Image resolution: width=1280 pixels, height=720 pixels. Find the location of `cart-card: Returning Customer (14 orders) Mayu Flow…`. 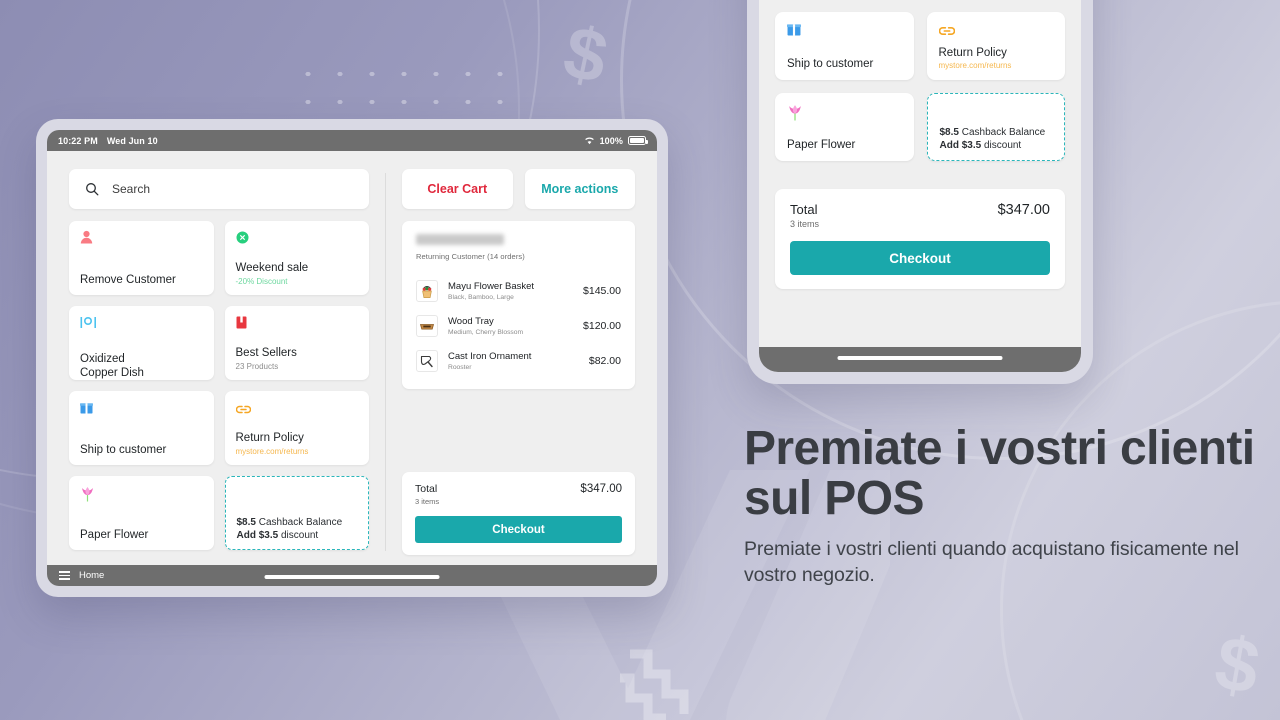

cart-card: Returning Customer (14 orders) Mayu Flow… is located at coordinates (518, 305).